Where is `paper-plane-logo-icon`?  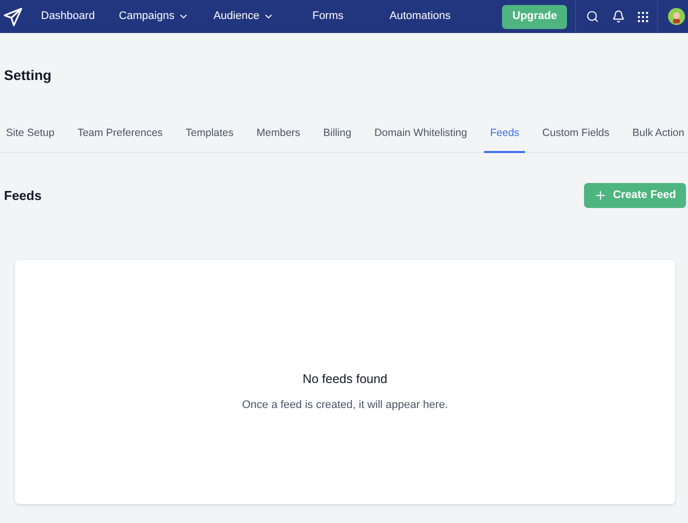 paper-plane-logo-icon is located at coordinates (13, 16).